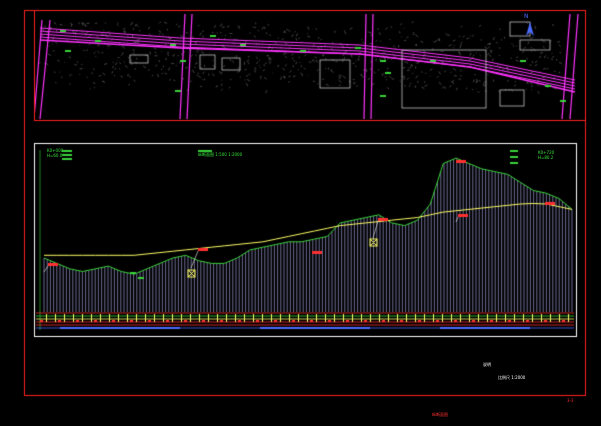 This screenshot has height=426, width=601. What do you see at coordinates (55, 155) in the screenshot?
I see `profile-legend-top-left-2: H=60.0` at bounding box center [55, 155].